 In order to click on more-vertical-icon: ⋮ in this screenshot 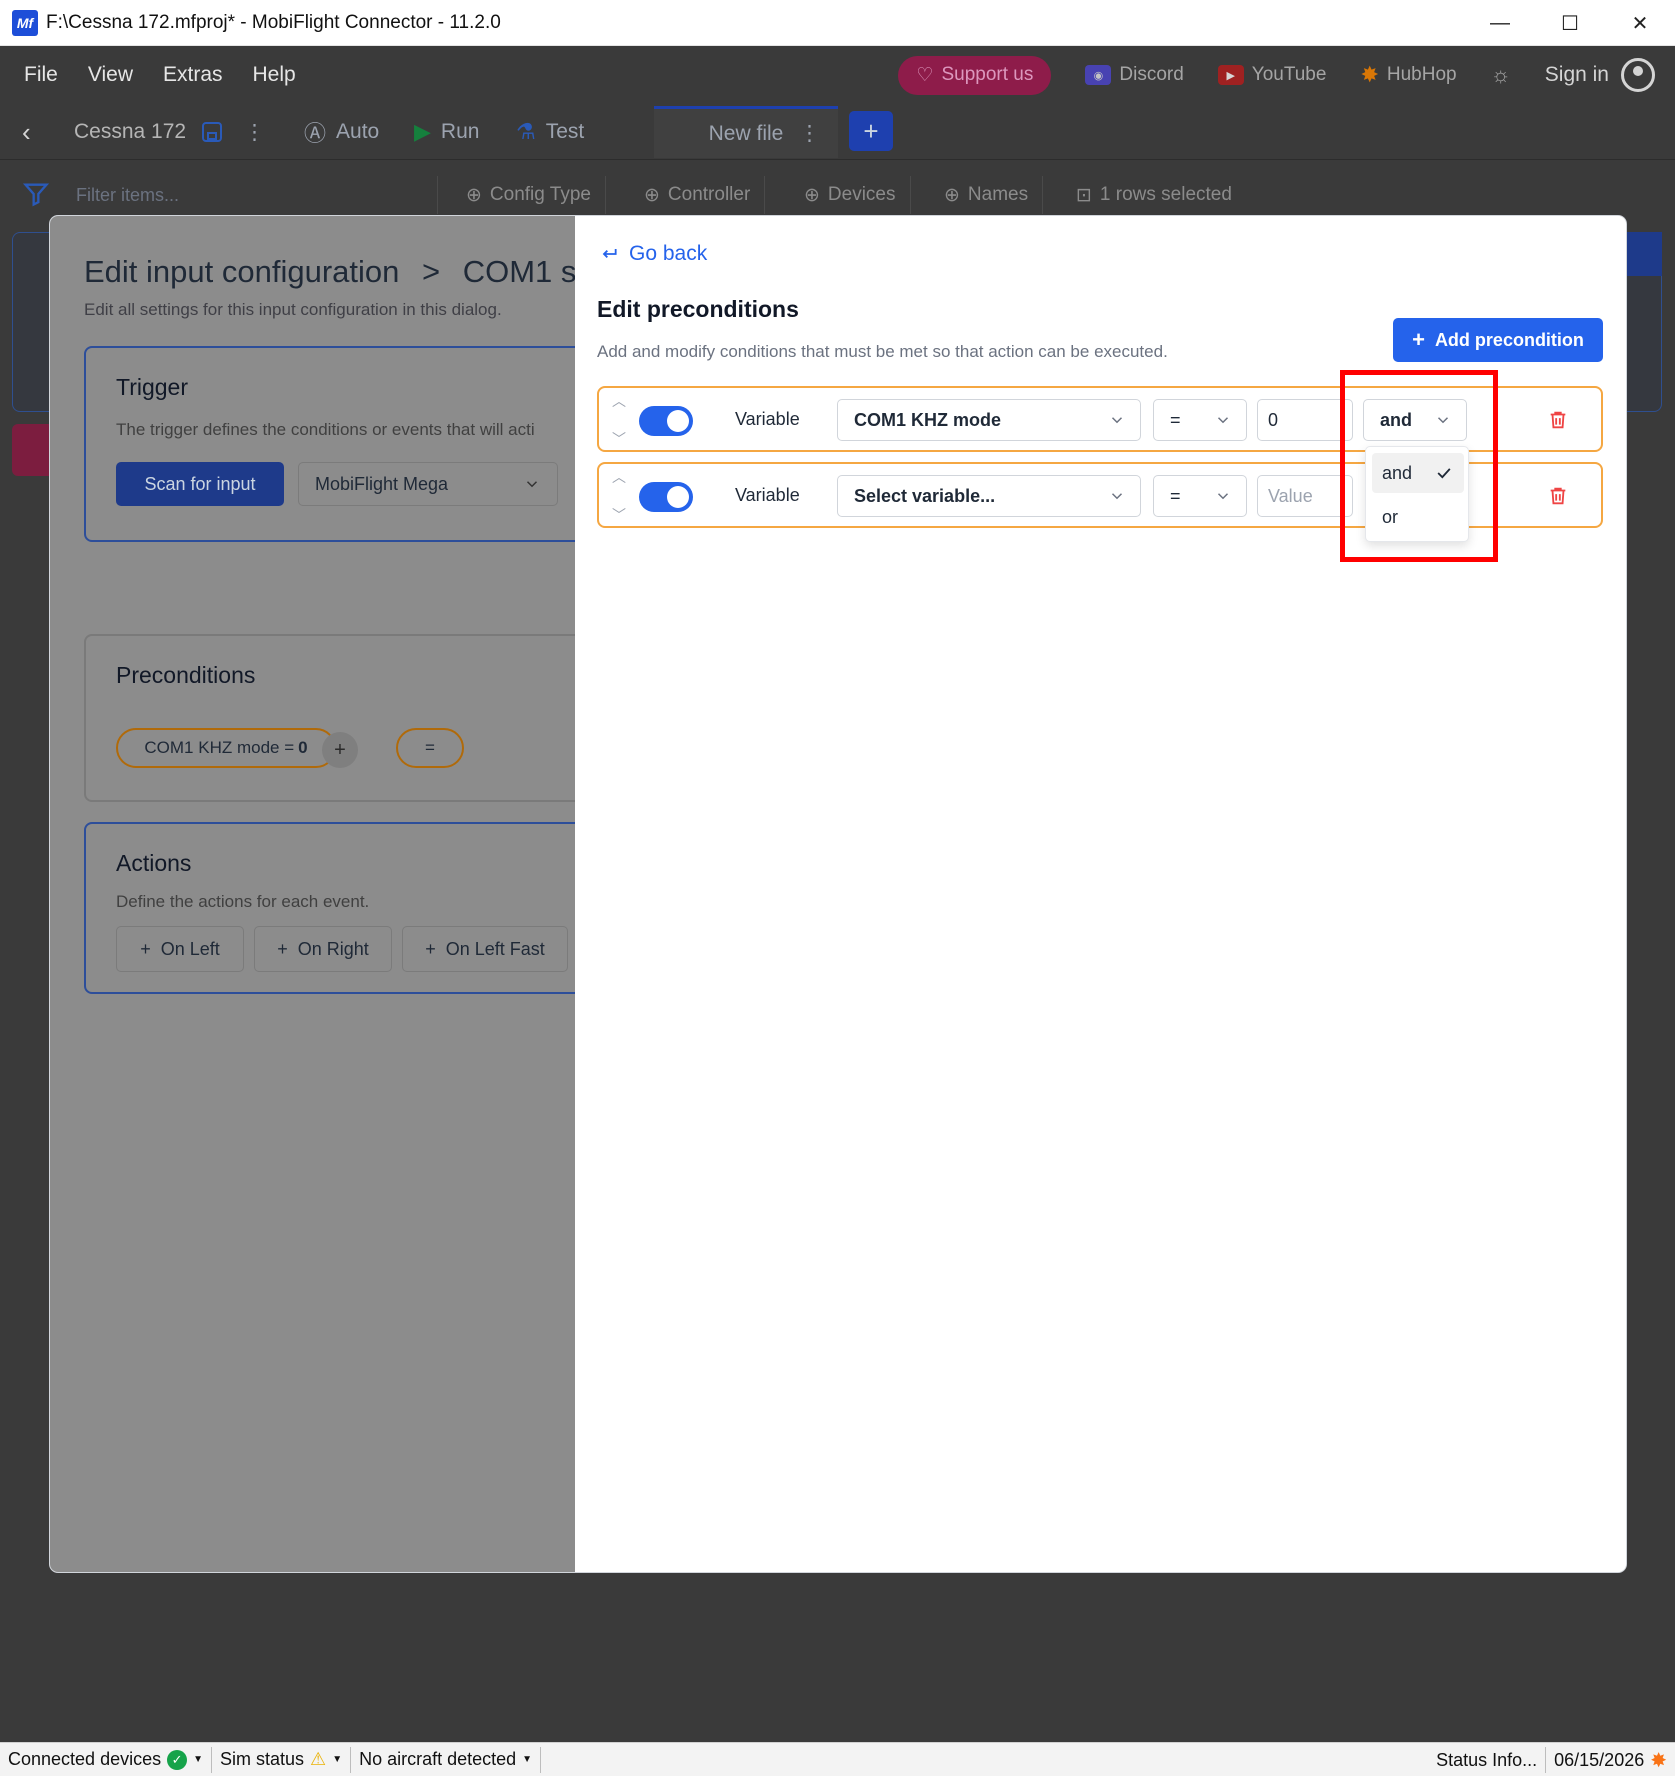, I will do `click(254, 132)`.